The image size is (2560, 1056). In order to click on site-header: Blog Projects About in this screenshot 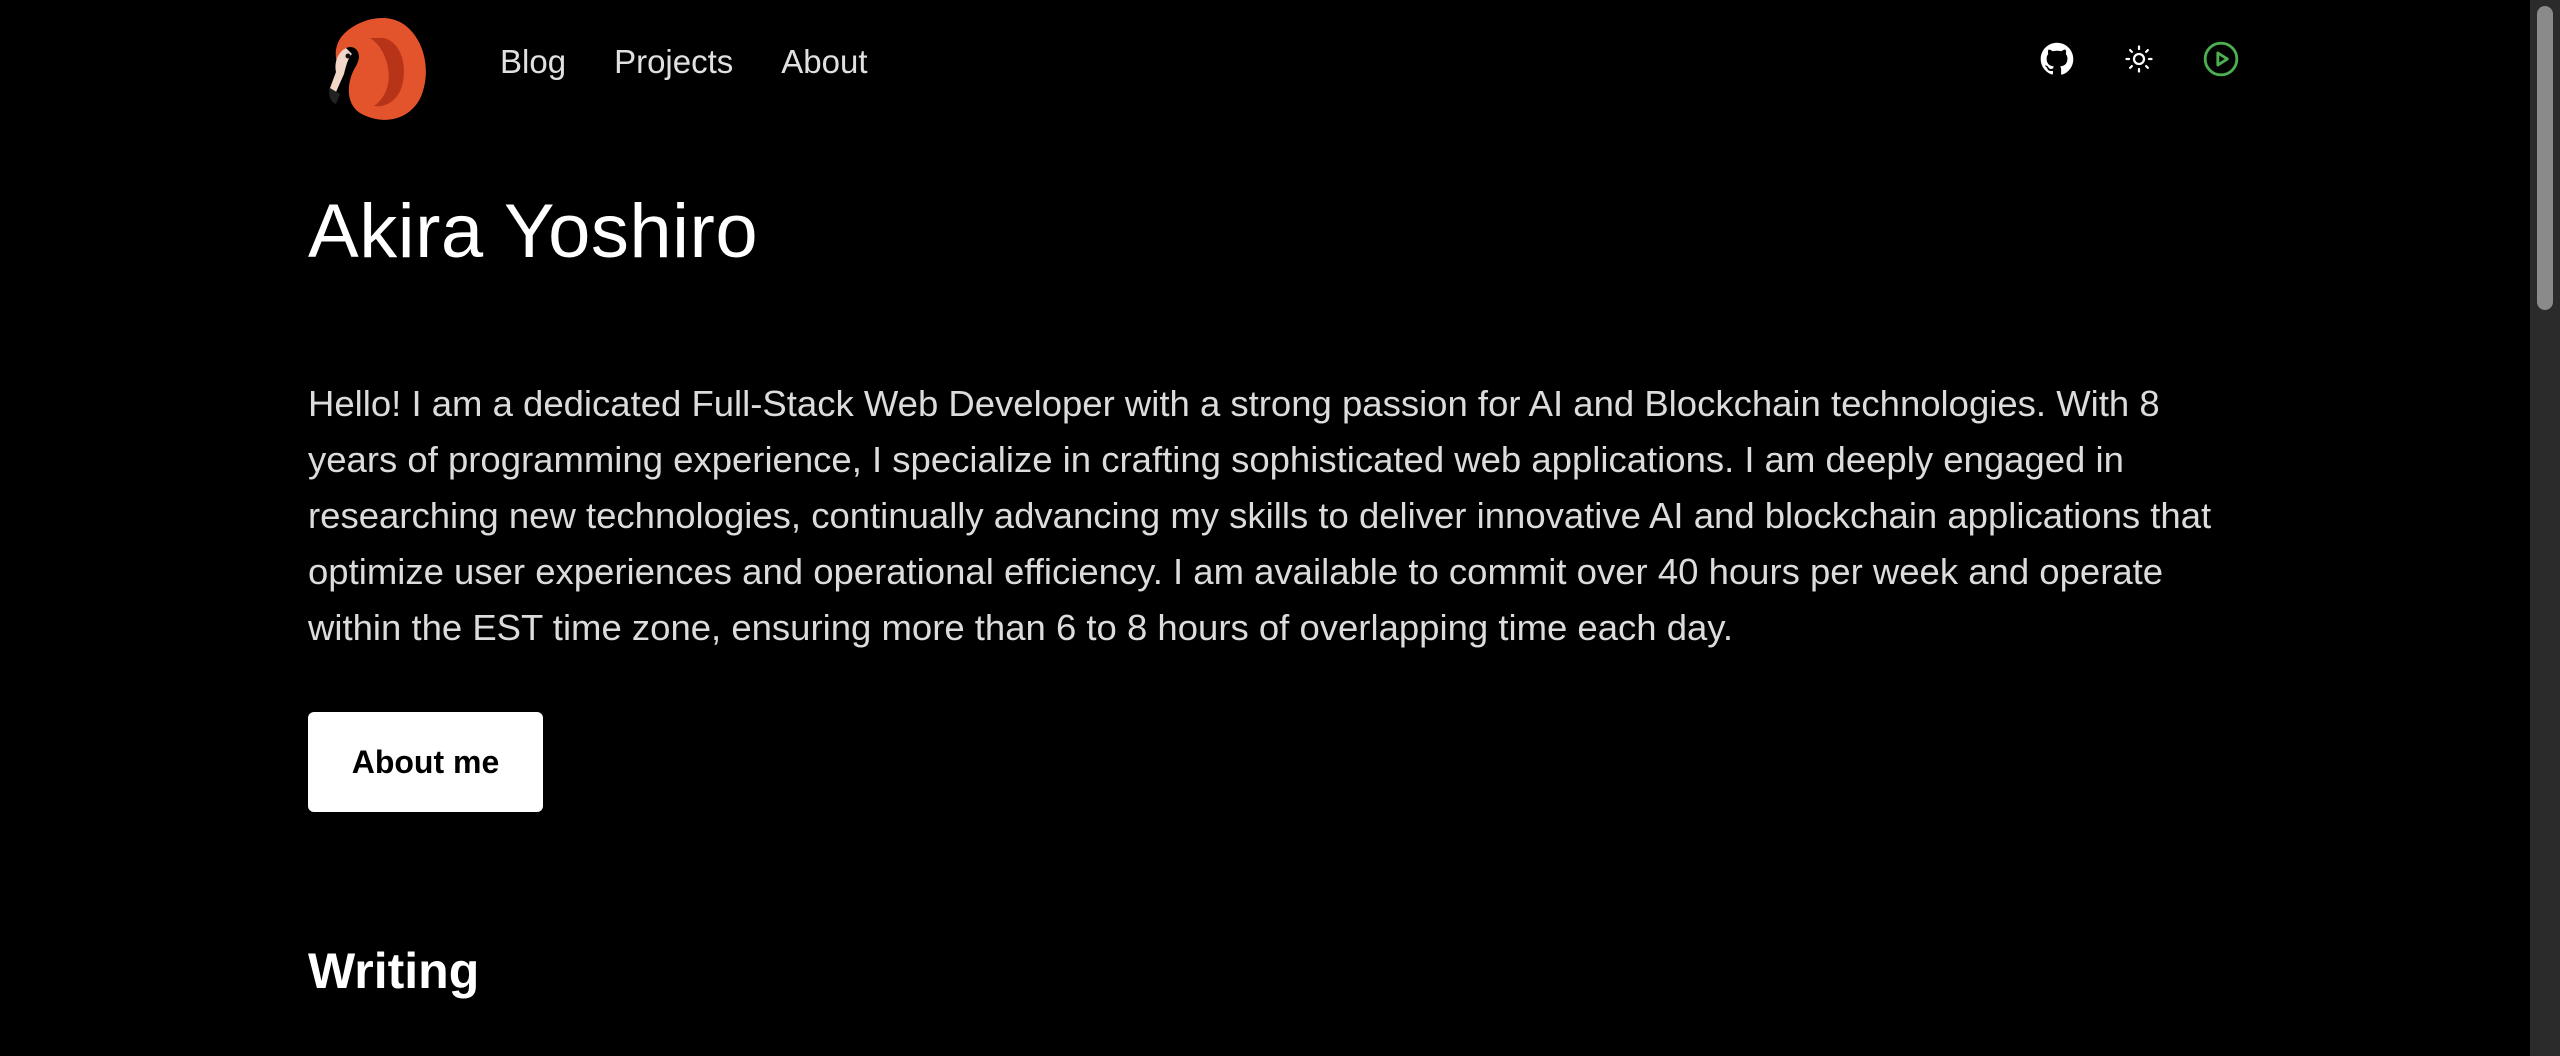, I will do `click(1274, 63)`.